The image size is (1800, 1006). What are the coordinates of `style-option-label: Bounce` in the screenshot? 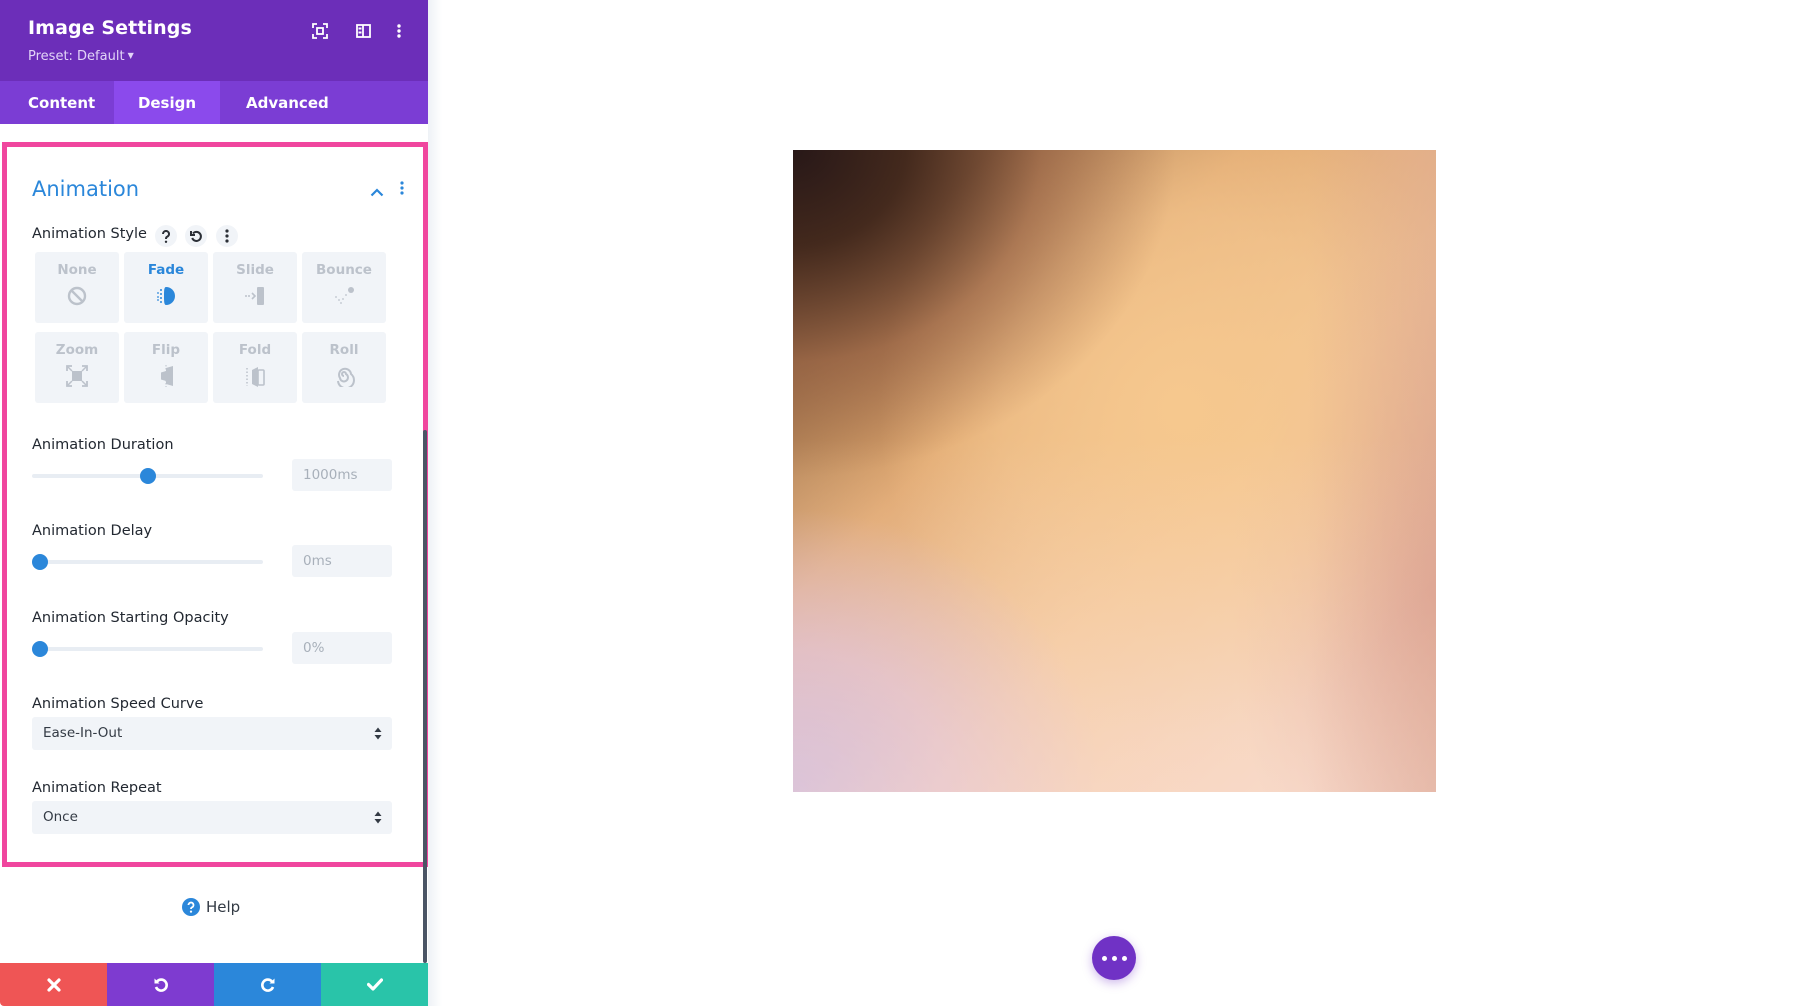 It's located at (344, 270).